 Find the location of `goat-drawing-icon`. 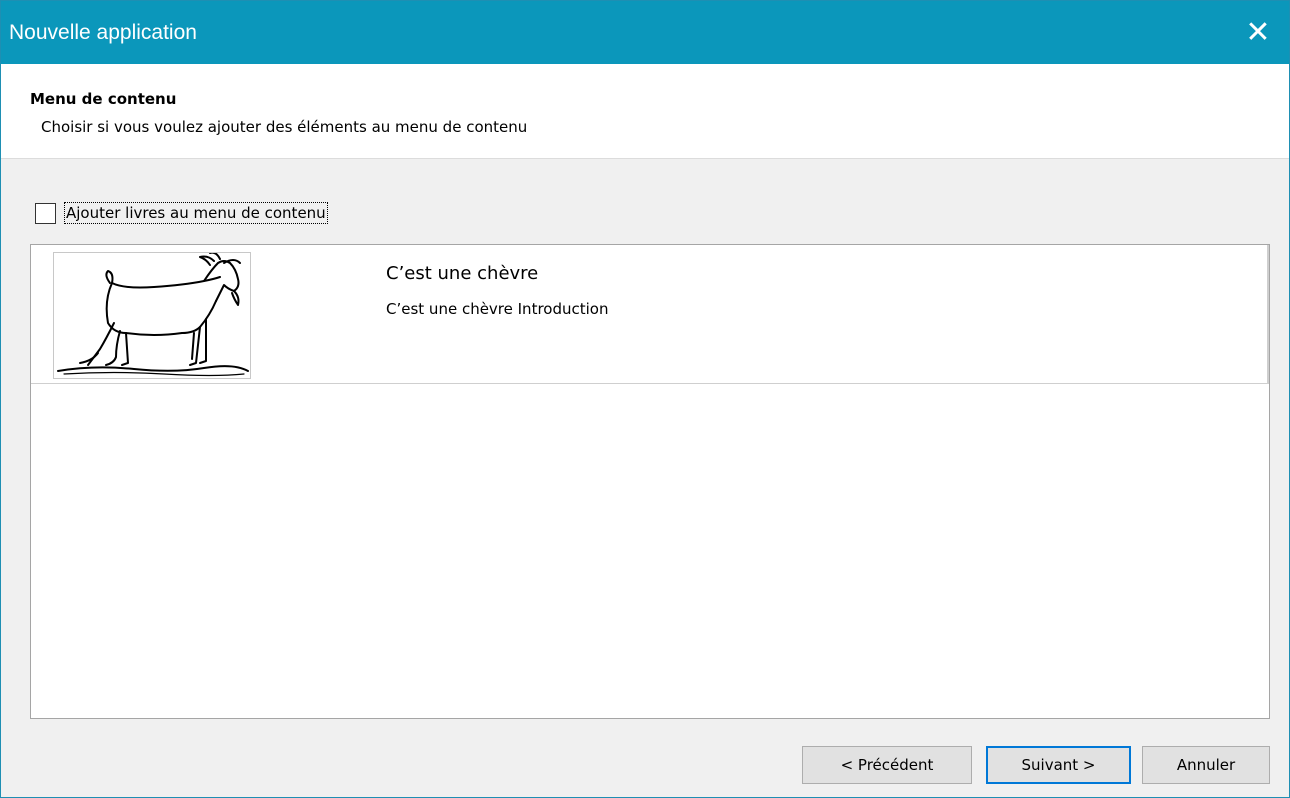

goat-drawing-icon is located at coordinates (153, 314).